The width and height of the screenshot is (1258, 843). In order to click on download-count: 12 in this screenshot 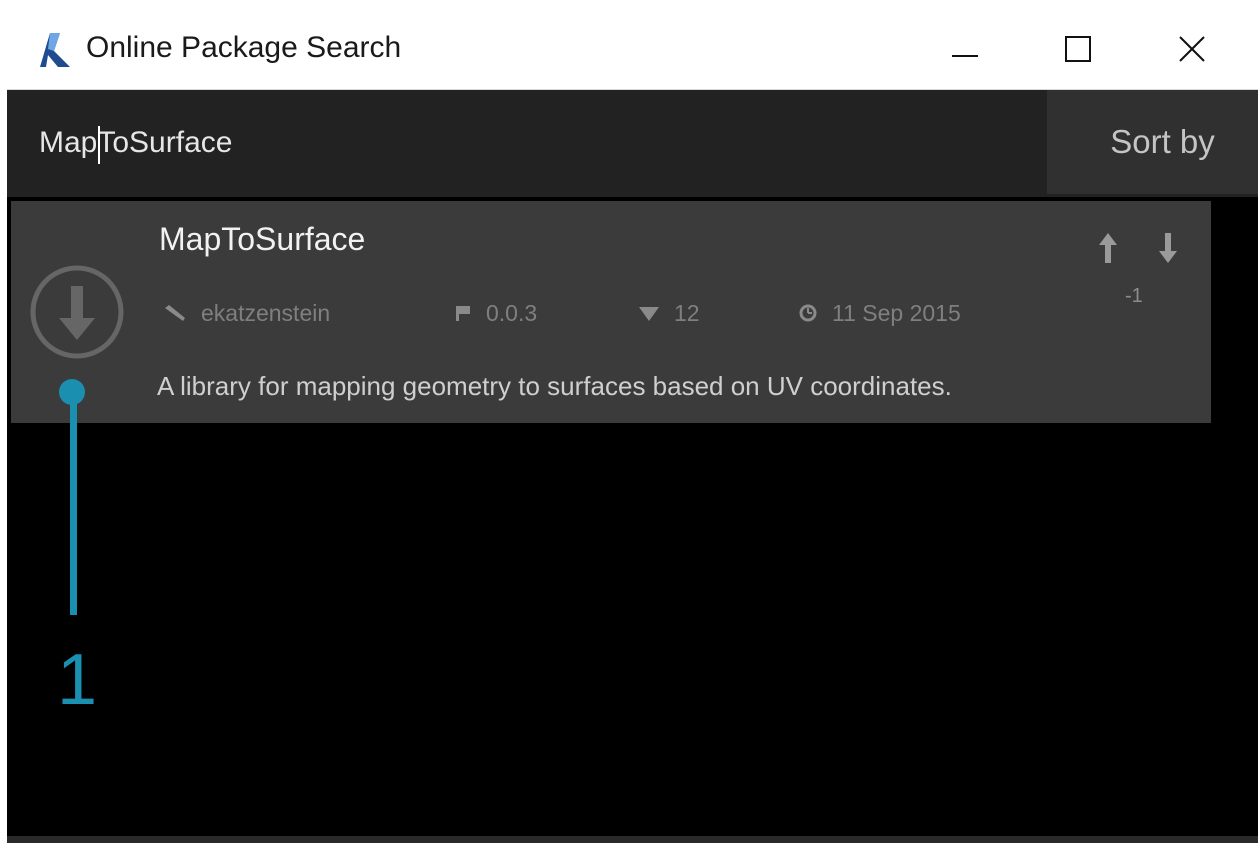, I will do `click(687, 312)`.